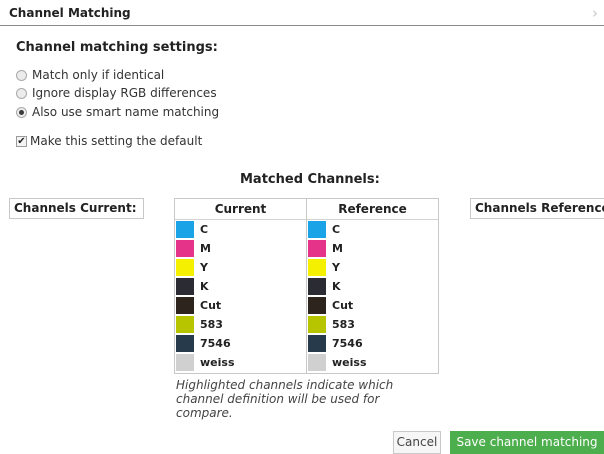  I want to click on cancel-button: Cancel, so click(417, 442).